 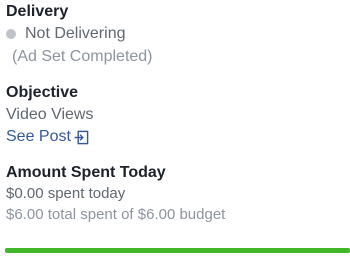 What do you see at coordinates (50, 114) in the screenshot?
I see `objective-value: Video Views` at bounding box center [50, 114].